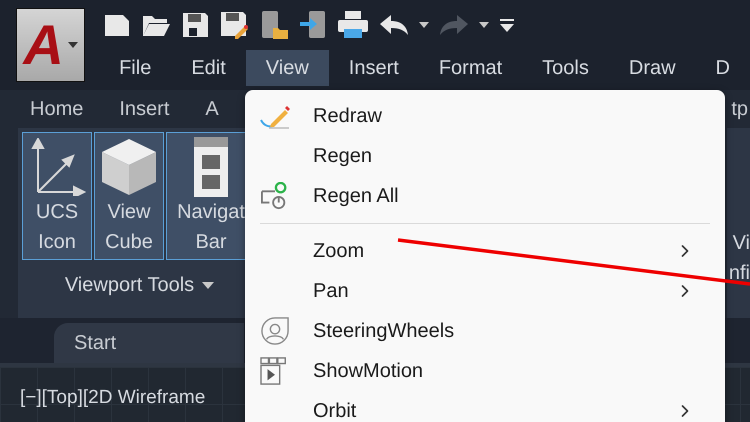 Image resolution: width=750 pixels, height=422 pixels. I want to click on menu-item: Draw, so click(652, 68).